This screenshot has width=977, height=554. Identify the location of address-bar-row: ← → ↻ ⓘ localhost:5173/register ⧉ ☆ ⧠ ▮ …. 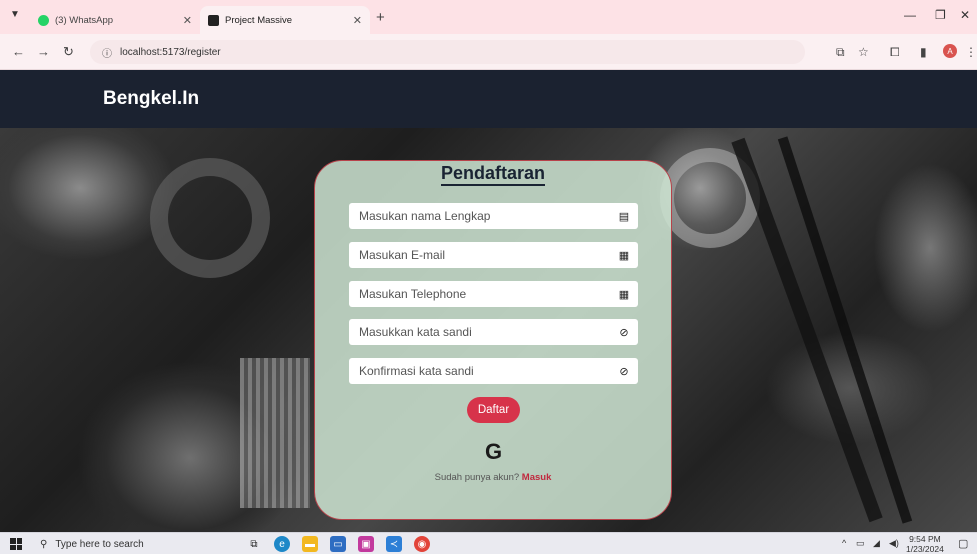
(488, 52).